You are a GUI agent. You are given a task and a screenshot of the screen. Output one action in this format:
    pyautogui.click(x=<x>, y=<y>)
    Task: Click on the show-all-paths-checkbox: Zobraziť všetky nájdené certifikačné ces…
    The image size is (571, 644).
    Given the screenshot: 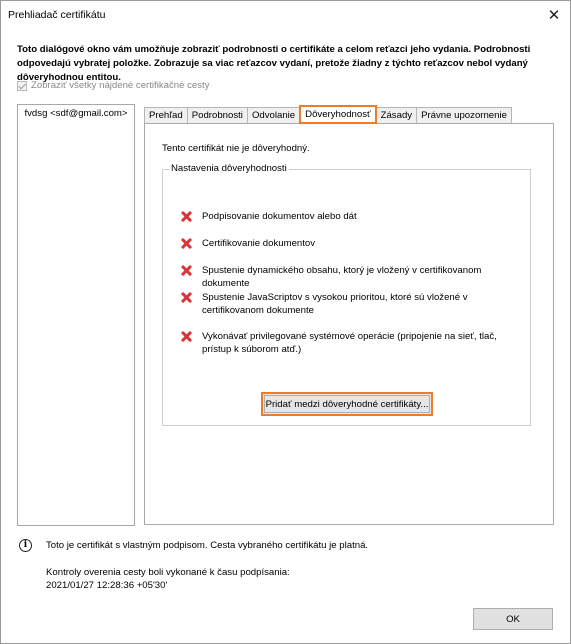 What is the action you would take?
    pyautogui.click(x=113, y=85)
    